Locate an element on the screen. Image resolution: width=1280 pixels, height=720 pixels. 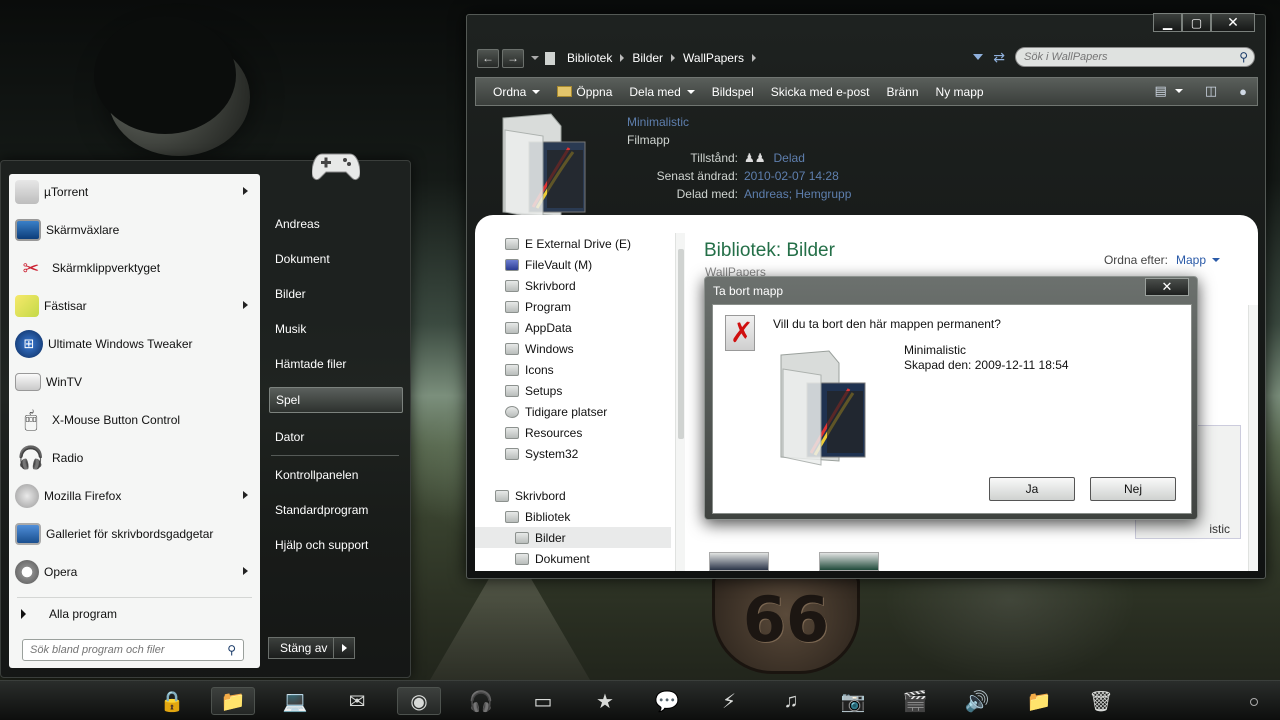
program-item-wintv: WinTV is located at coordinates (134, 382).